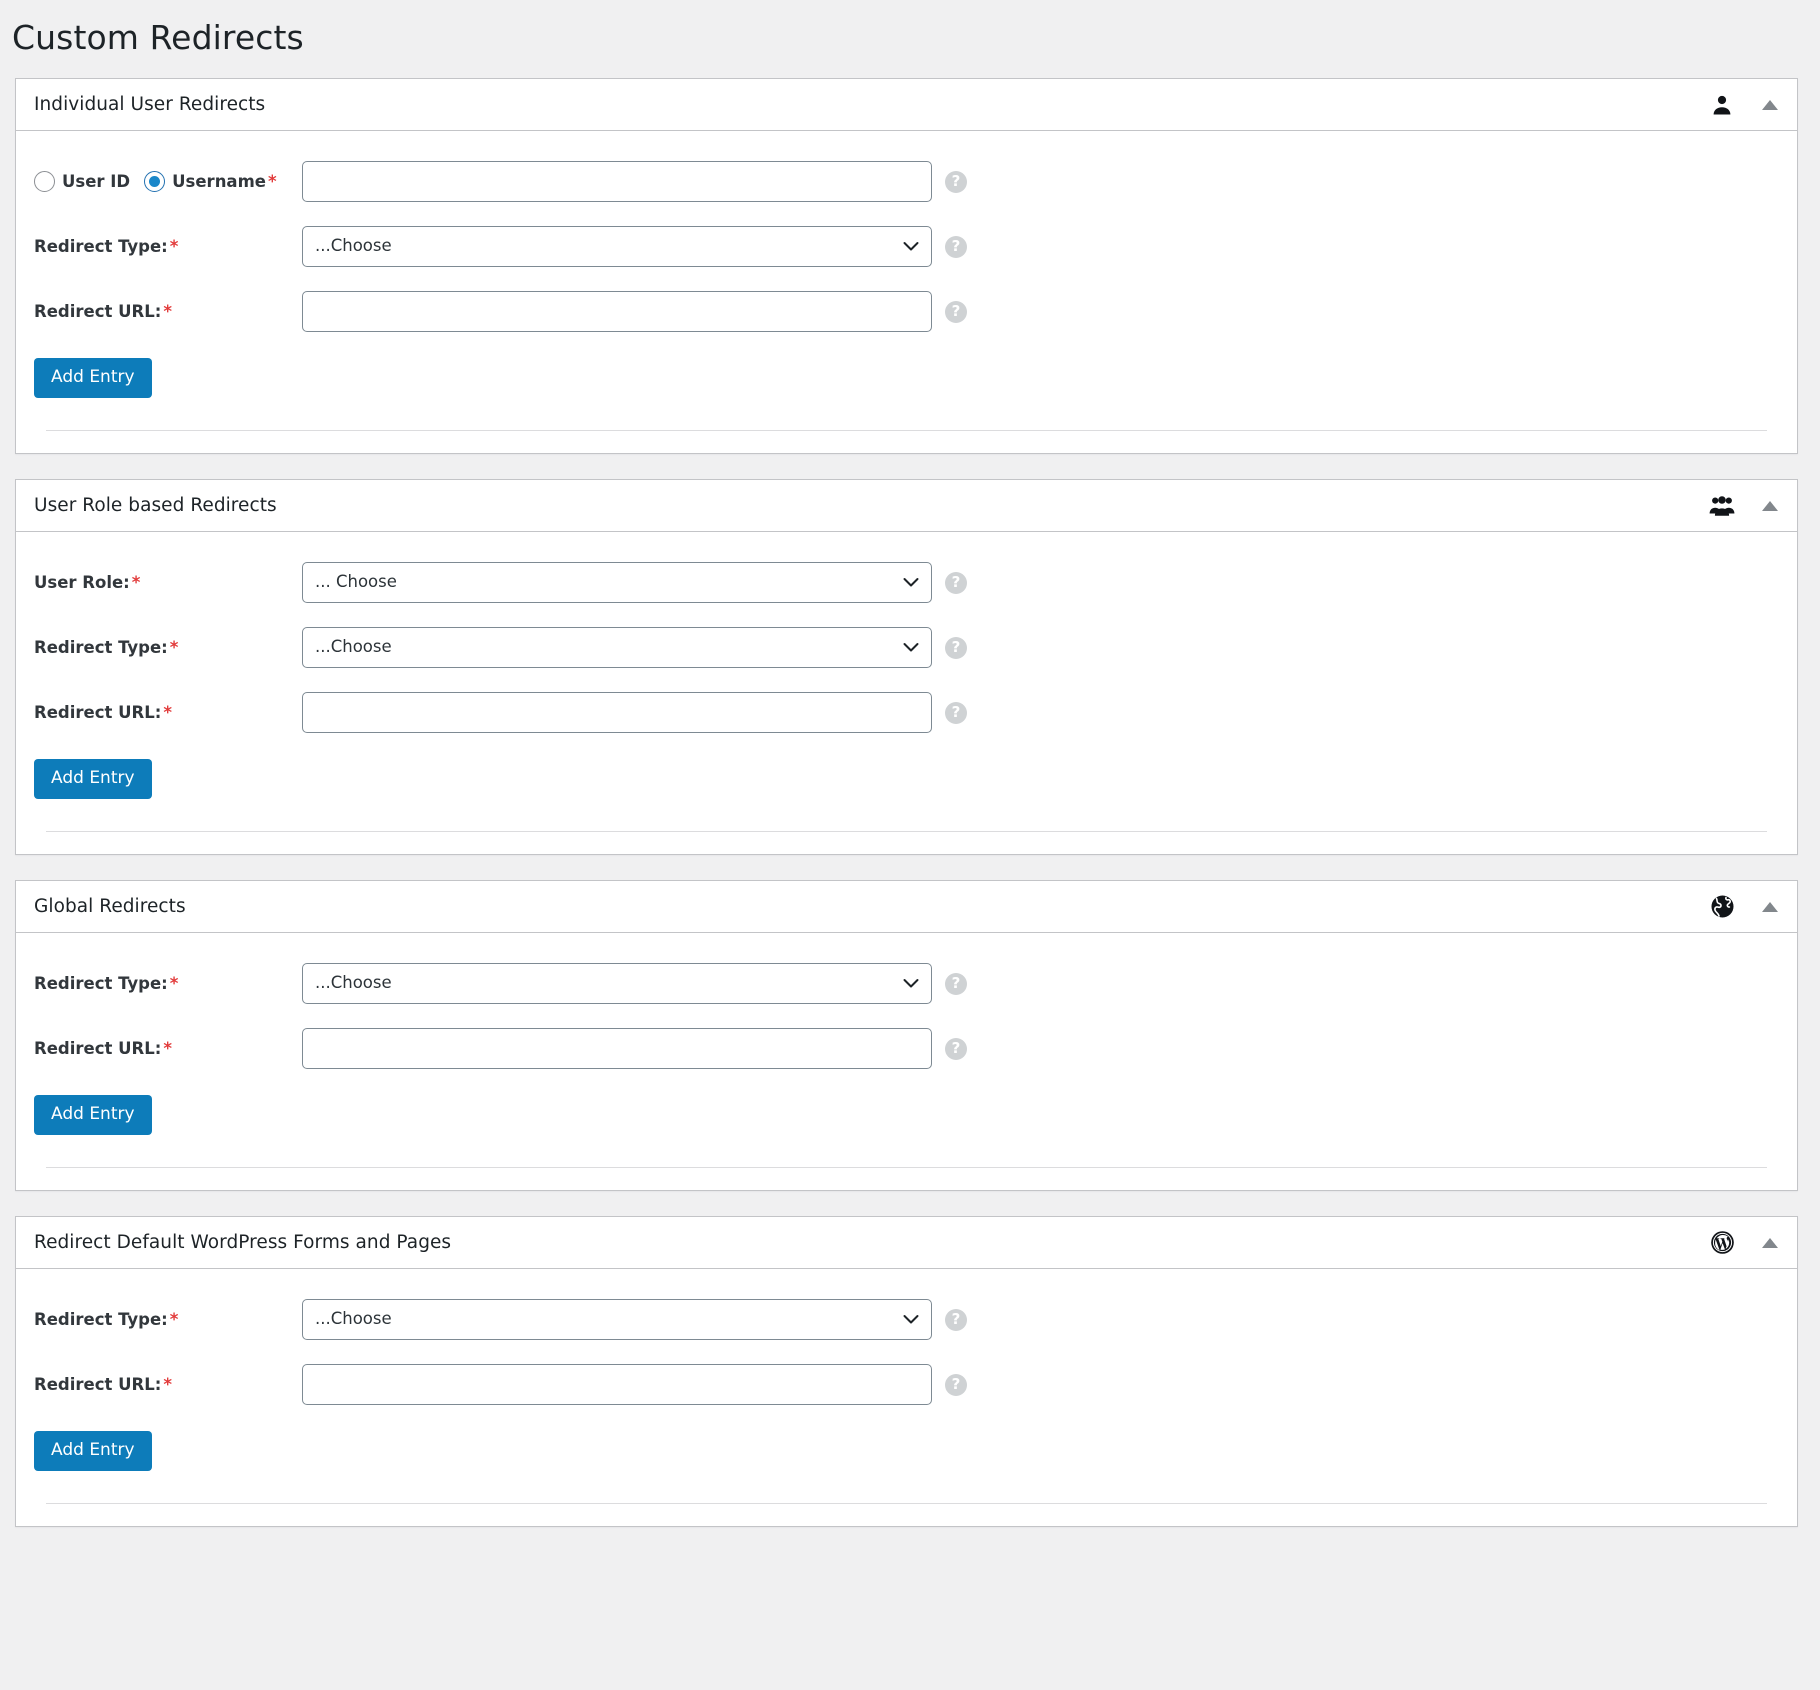  I want to click on panel-title: Global Redirects, so click(110, 906).